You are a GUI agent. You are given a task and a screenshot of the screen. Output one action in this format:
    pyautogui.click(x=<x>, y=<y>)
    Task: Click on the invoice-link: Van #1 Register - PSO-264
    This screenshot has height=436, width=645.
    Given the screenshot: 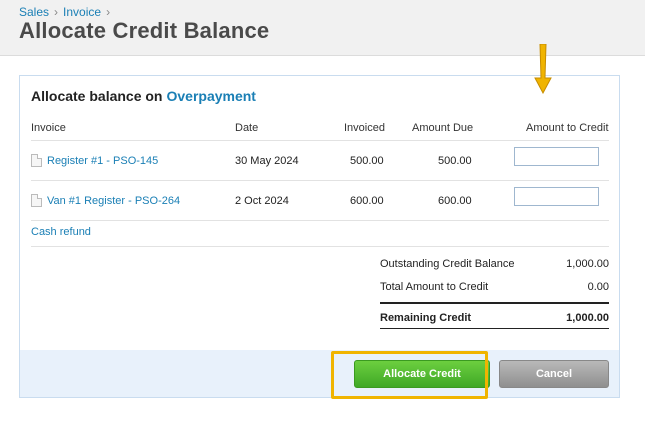 What is the action you would take?
    pyautogui.click(x=105, y=200)
    